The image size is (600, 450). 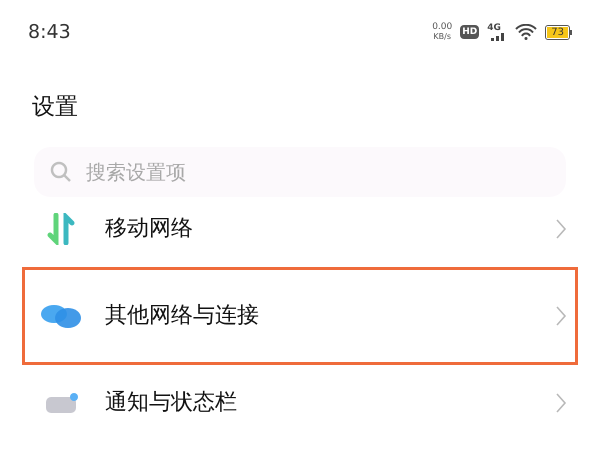 What do you see at coordinates (149, 229) in the screenshot?
I see `item-label: 移动网络` at bounding box center [149, 229].